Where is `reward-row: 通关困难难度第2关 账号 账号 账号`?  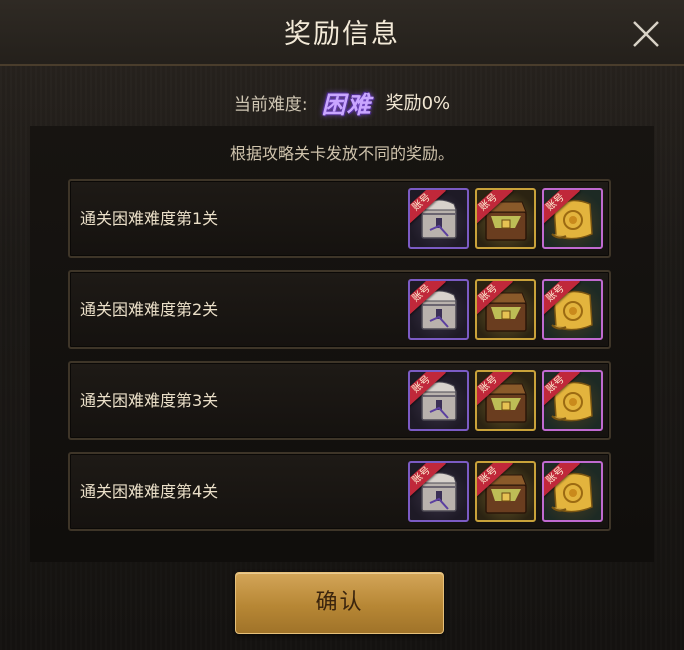
reward-row: 通关困难难度第2关 账号 账号 账号 is located at coordinates (339, 309).